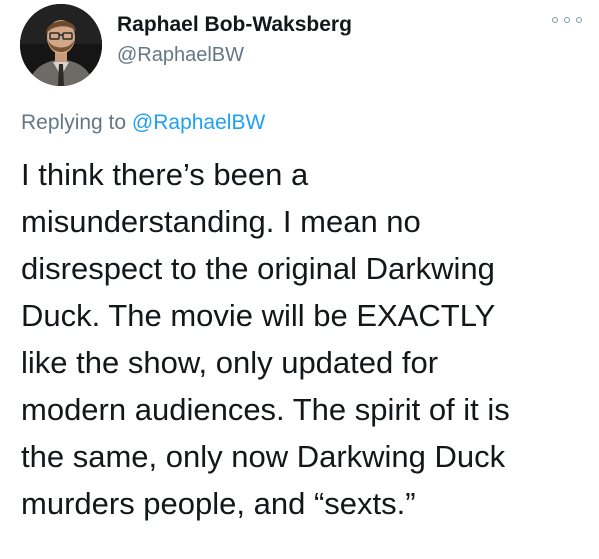  I want to click on more-options-button, so click(567, 20).